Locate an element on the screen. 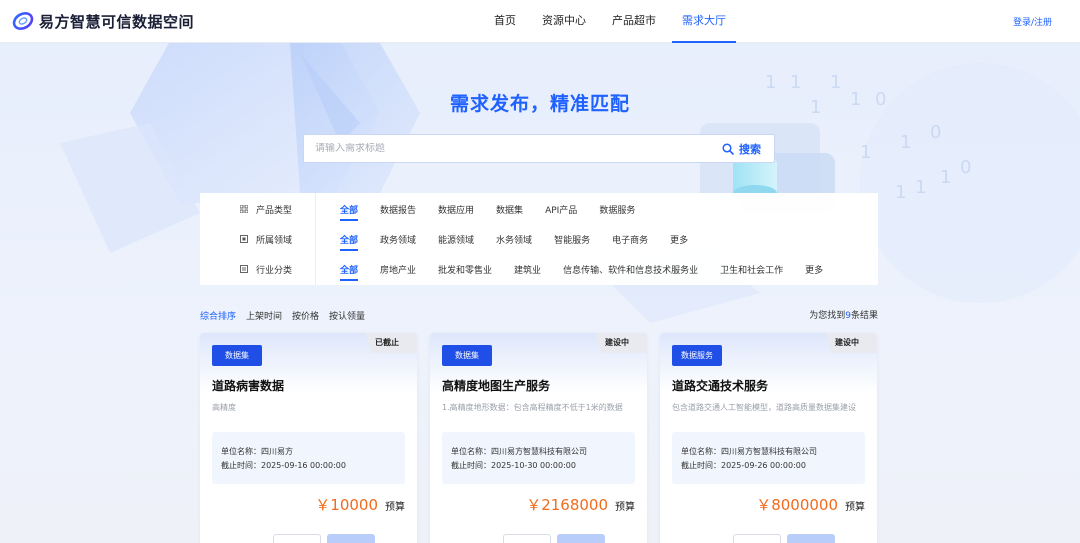  filter-label-industry: 行业分类 is located at coordinates (266, 269).